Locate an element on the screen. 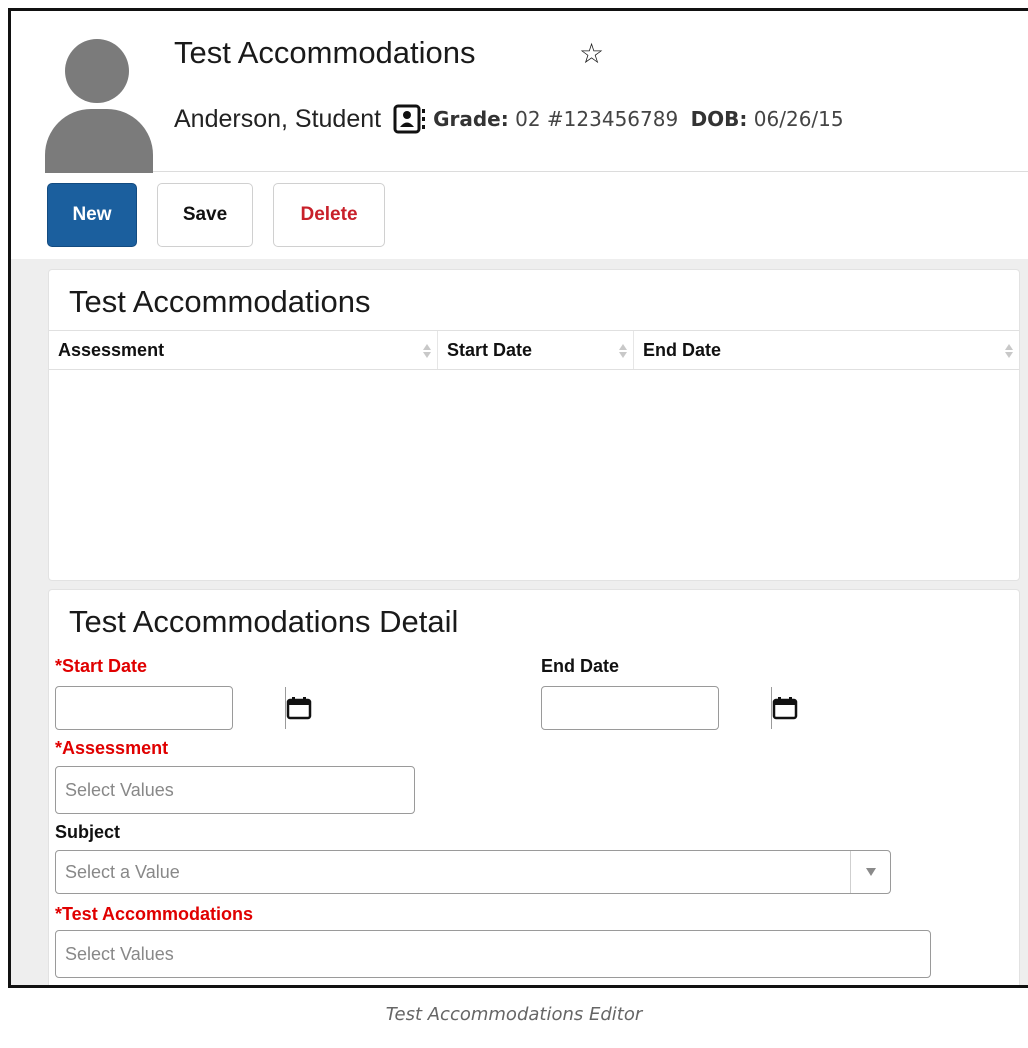  student-meta: Grade: 02 #123456789 DOB: 06/26/15 is located at coordinates (638, 119).